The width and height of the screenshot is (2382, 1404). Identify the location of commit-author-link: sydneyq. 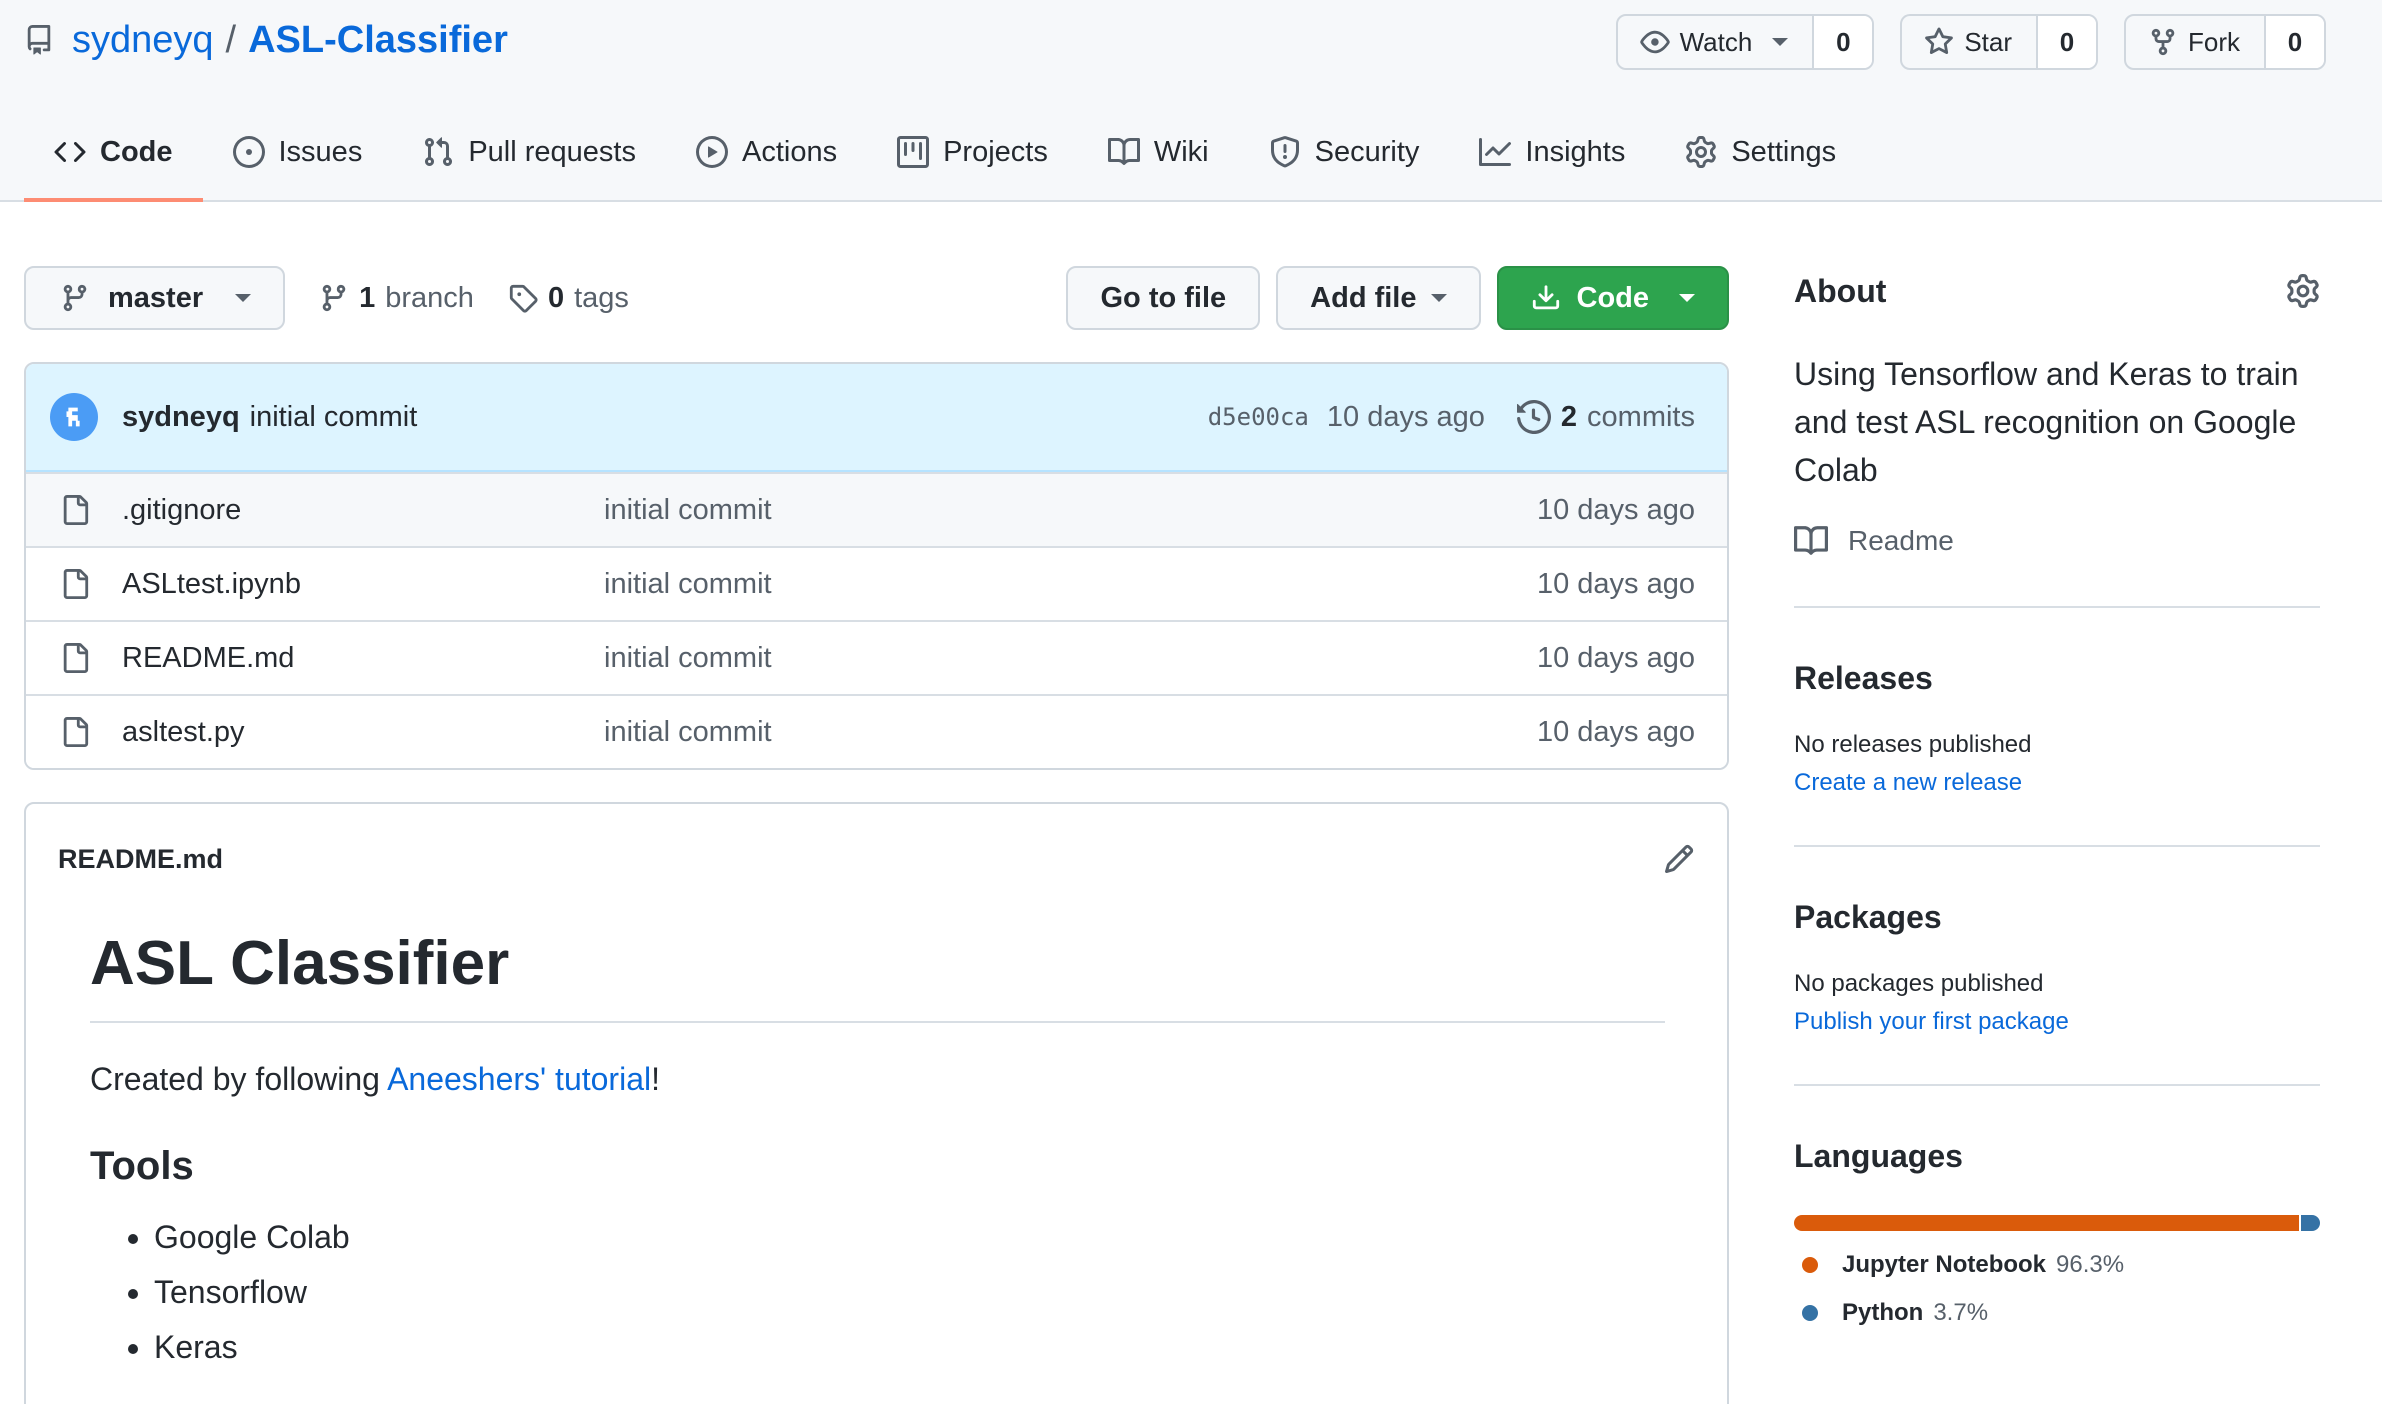
(181, 417).